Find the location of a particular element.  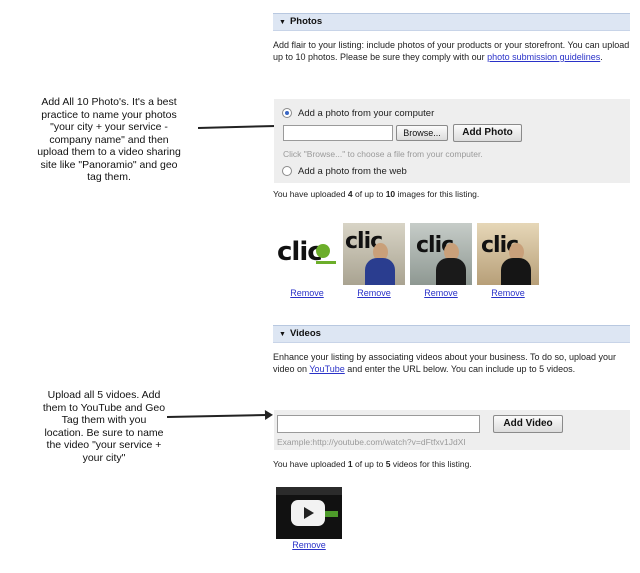

play-icon is located at coordinates (308, 513).